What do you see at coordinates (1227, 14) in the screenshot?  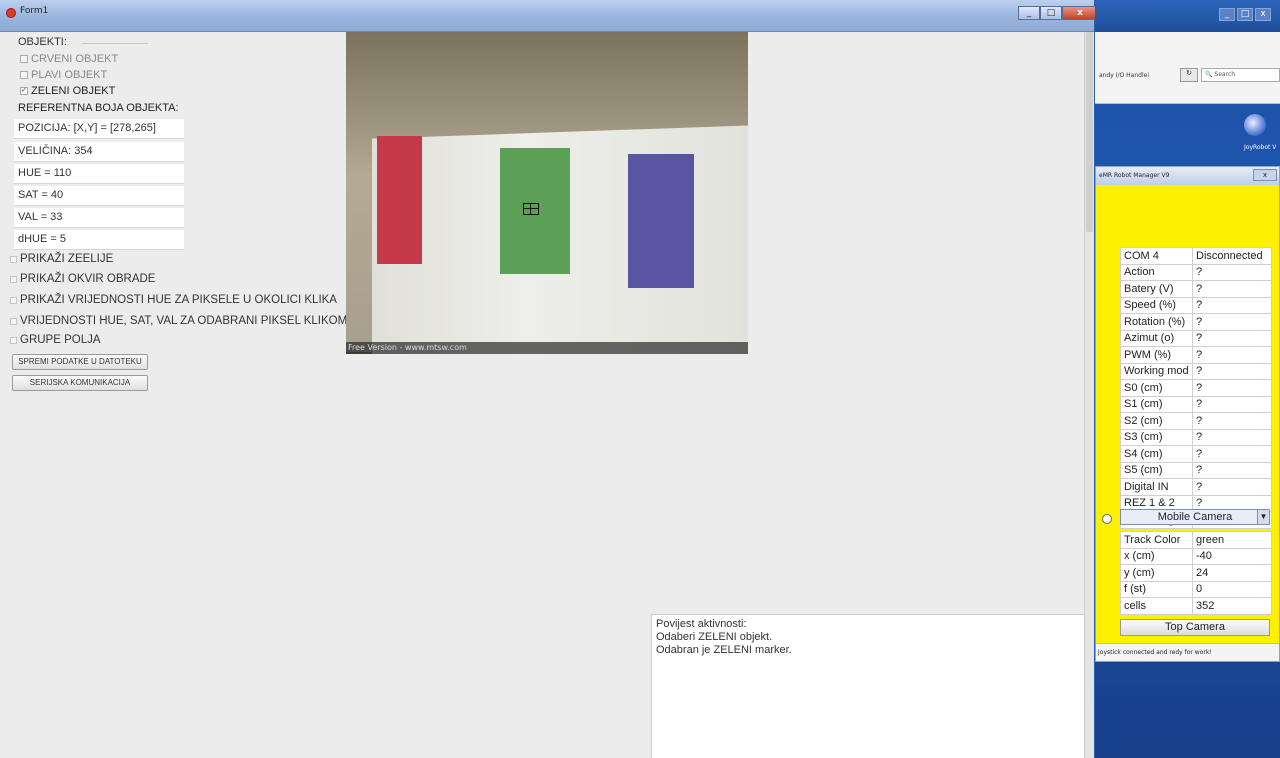 I see `desktop-minimize-button: _` at bounding box center [1227, 14].